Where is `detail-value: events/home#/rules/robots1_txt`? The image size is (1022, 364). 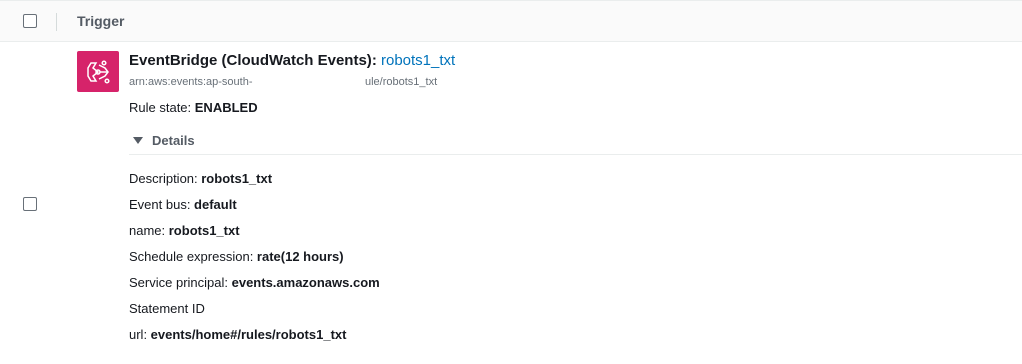
detail-value: events/home#/rules/robots1_txt is located at coordinates (248, 334).